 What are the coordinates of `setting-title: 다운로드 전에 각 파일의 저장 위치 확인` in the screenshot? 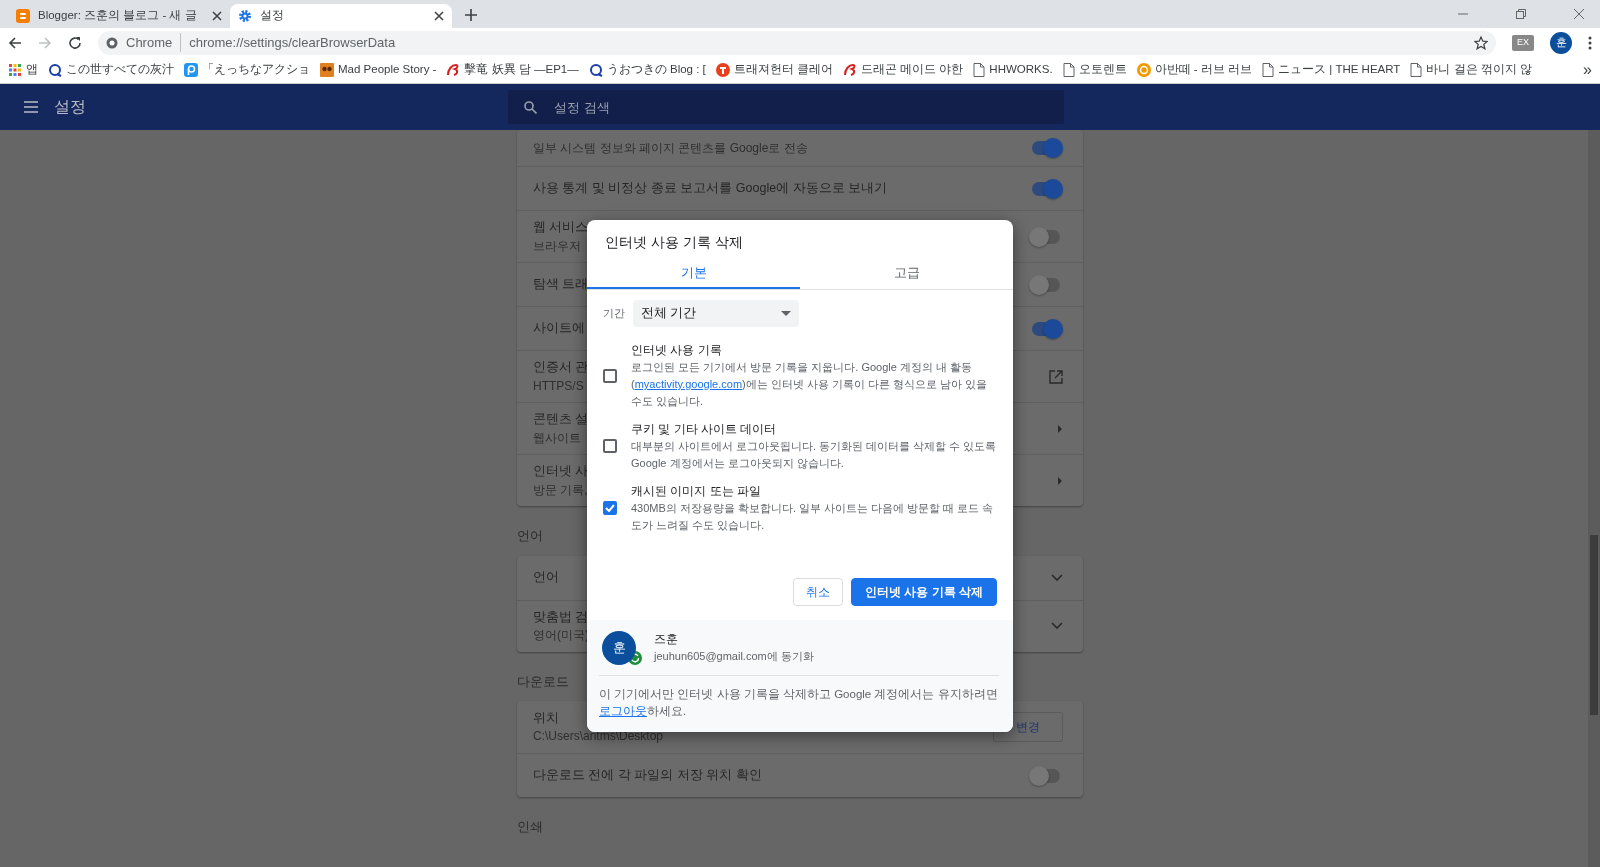 It's located at (647, 776).